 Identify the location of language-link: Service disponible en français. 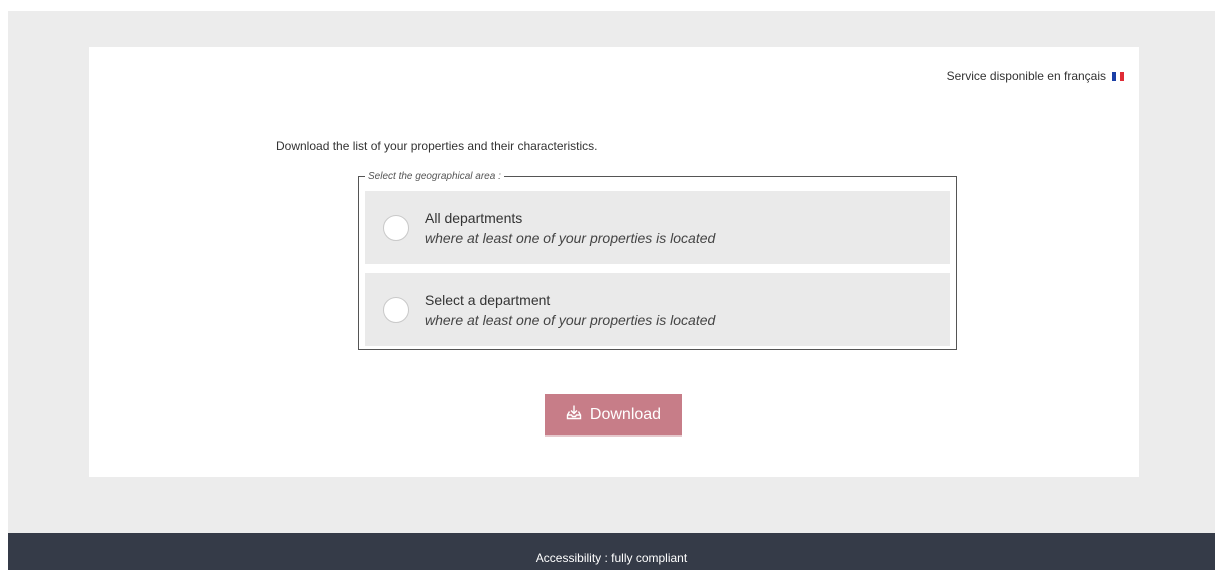
(1035, 76).